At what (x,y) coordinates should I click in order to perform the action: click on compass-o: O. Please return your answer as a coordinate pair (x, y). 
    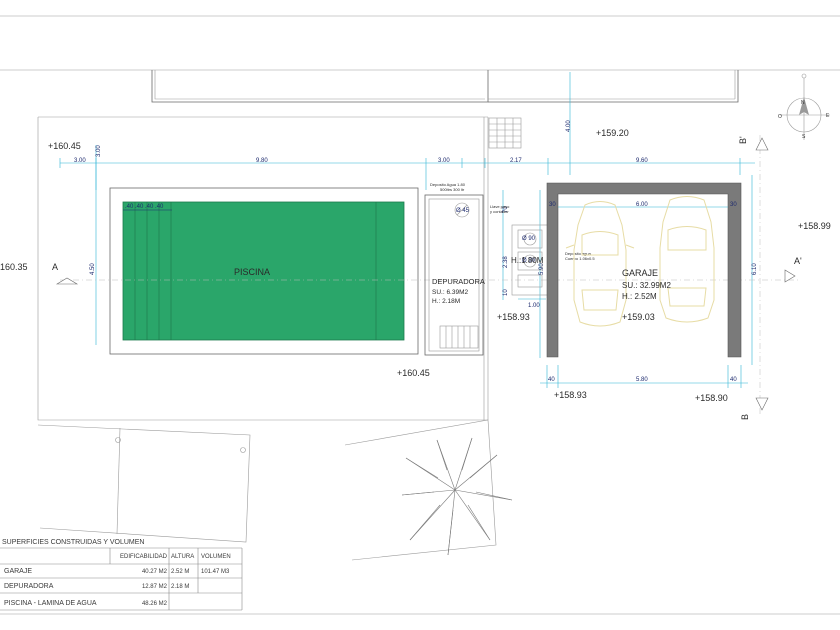
    Looking at the image, I should click on (780, 117).